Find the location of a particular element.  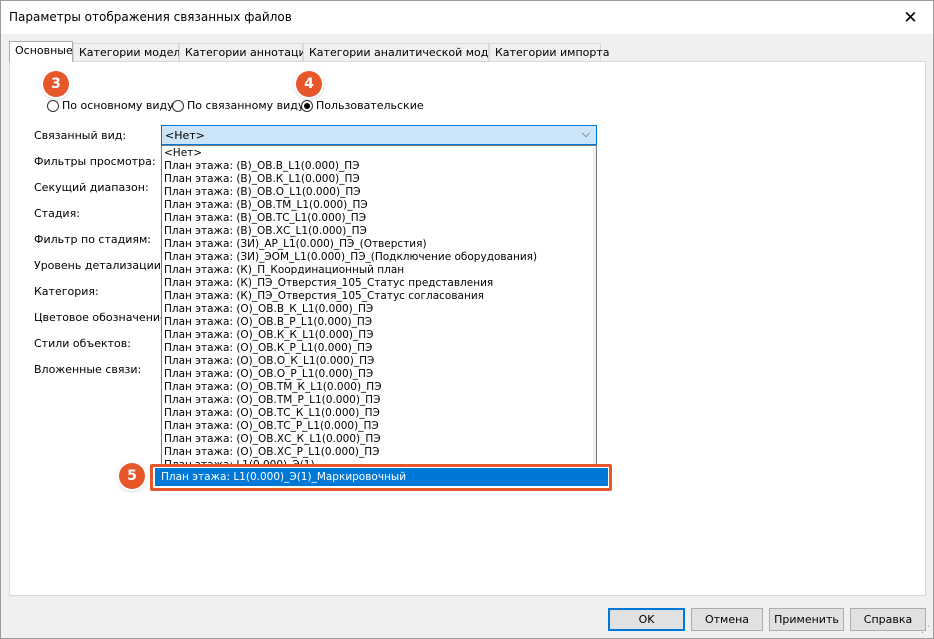

radio-circle-checked is located at coordinates (307, 105).